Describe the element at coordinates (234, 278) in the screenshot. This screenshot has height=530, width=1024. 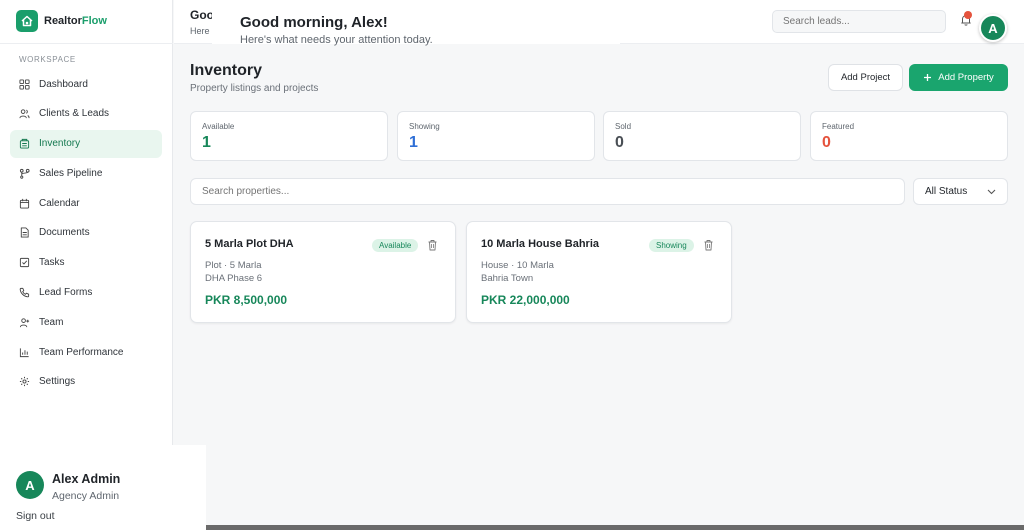
I see `property-location: DHA Phase 6` at that location.